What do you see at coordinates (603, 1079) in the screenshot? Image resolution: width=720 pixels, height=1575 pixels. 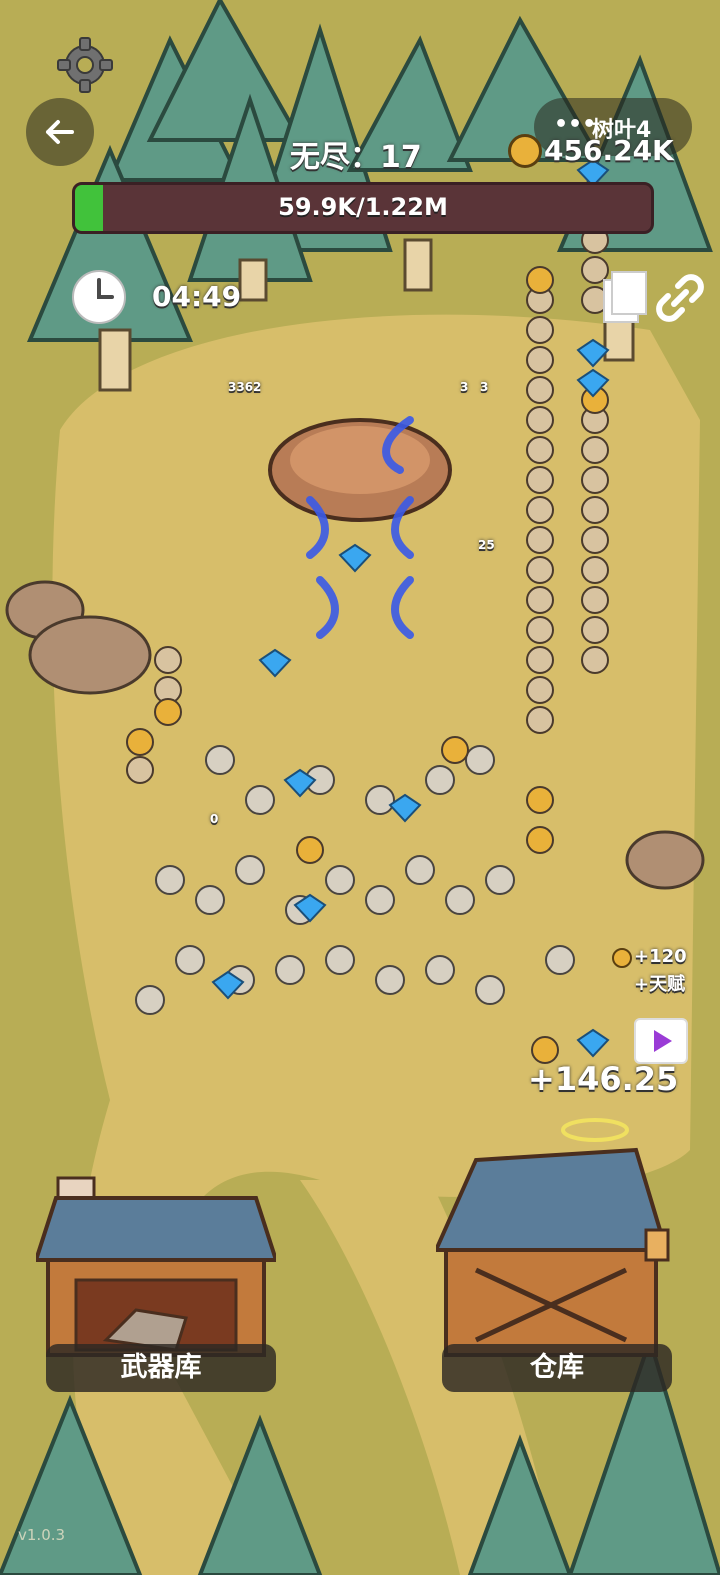 I see `floating-gain: +146.25` at bounding box center [603, 1079].